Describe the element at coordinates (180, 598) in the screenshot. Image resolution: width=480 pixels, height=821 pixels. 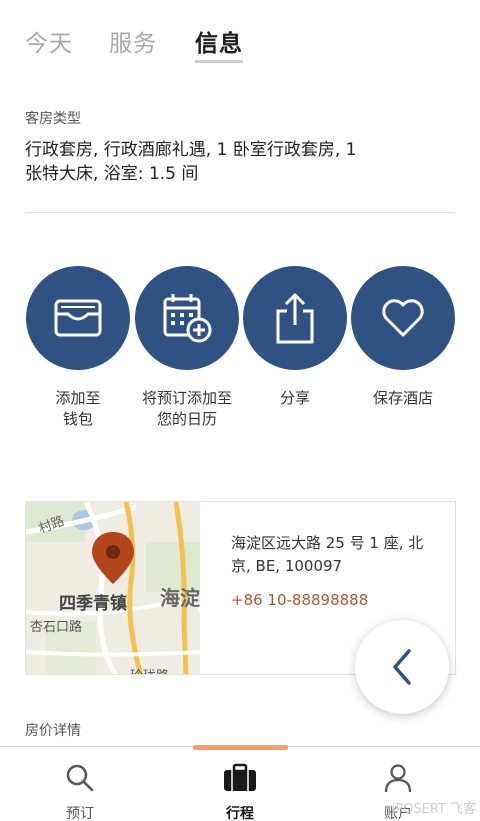
I see `map-label-district-right: 海淀` at that location.